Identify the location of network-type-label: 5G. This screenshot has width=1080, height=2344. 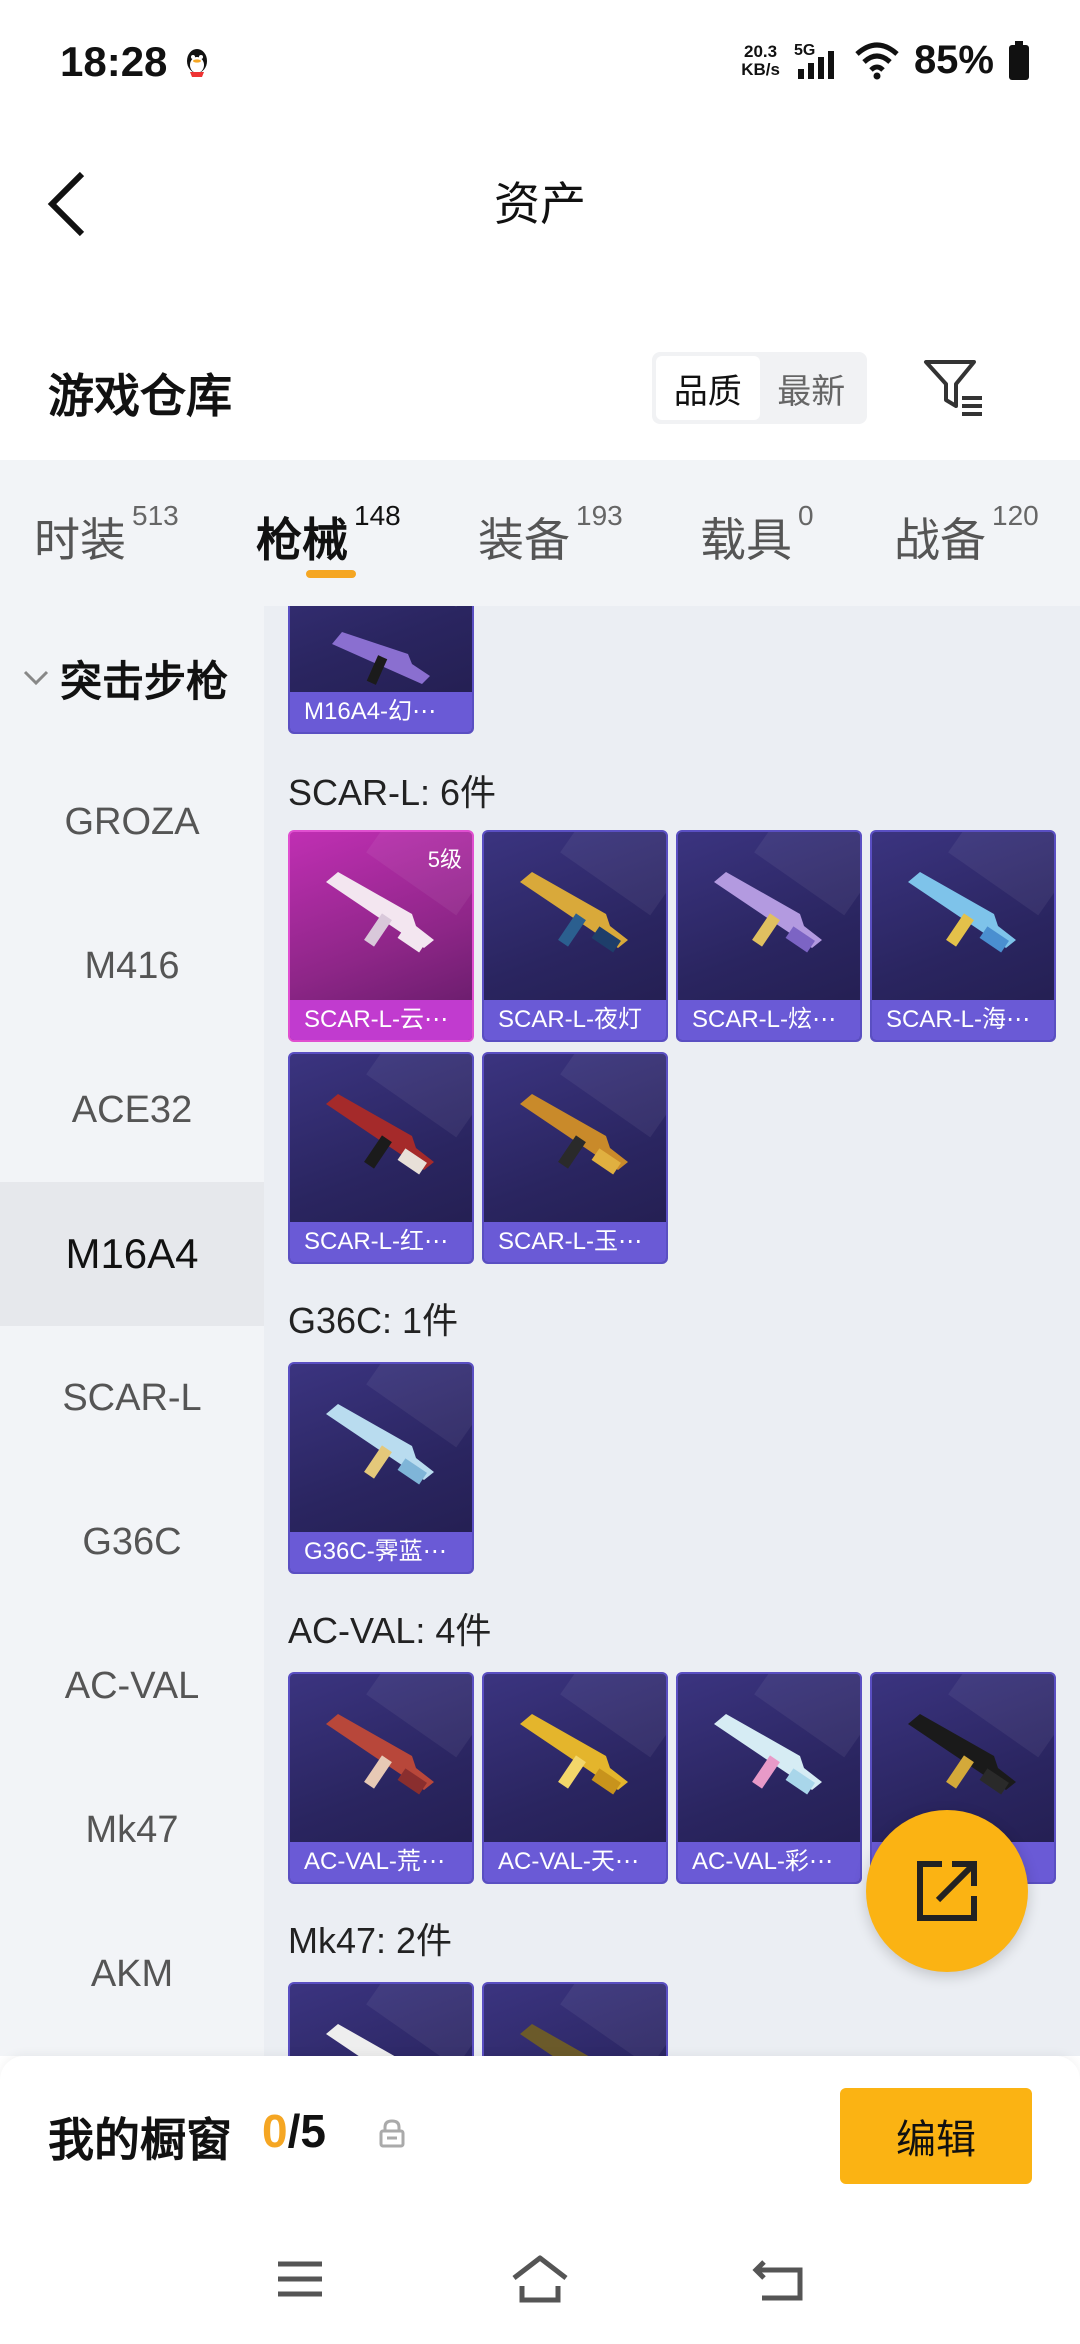
(804, 50).